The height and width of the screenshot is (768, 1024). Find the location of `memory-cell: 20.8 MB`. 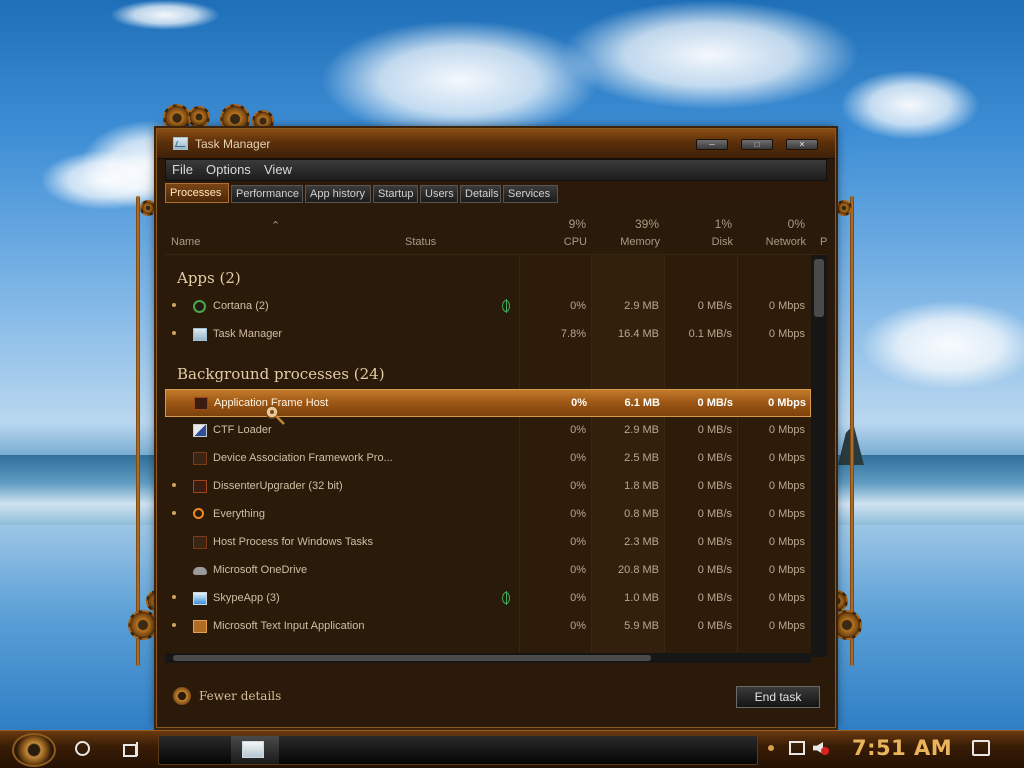

memory-cell: 20.8 MB is located at coordinates (638, 570).